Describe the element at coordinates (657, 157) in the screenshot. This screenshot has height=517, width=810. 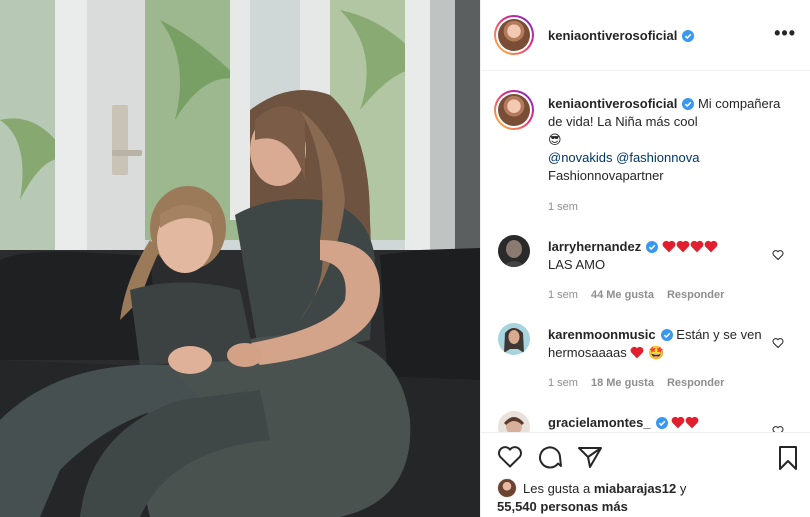
I see `mention-fashionnova: @fashionnova` at that location.